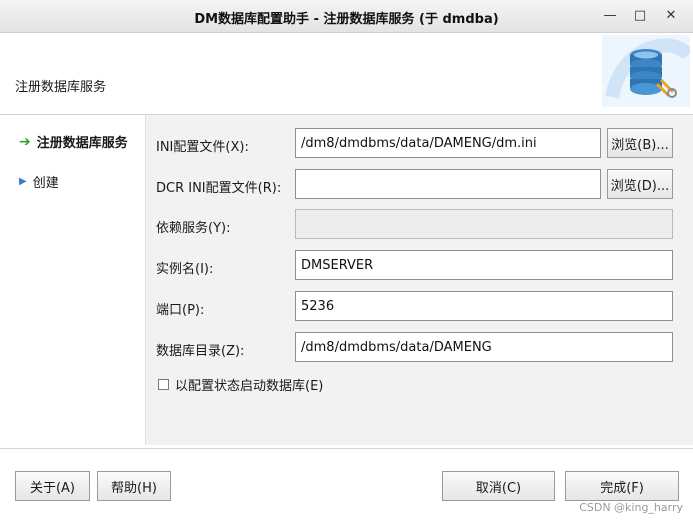 Image resolution: width=693 pixels, height=520 pixels. I want to click on nav-item-label: 创建, so click(45, 183).